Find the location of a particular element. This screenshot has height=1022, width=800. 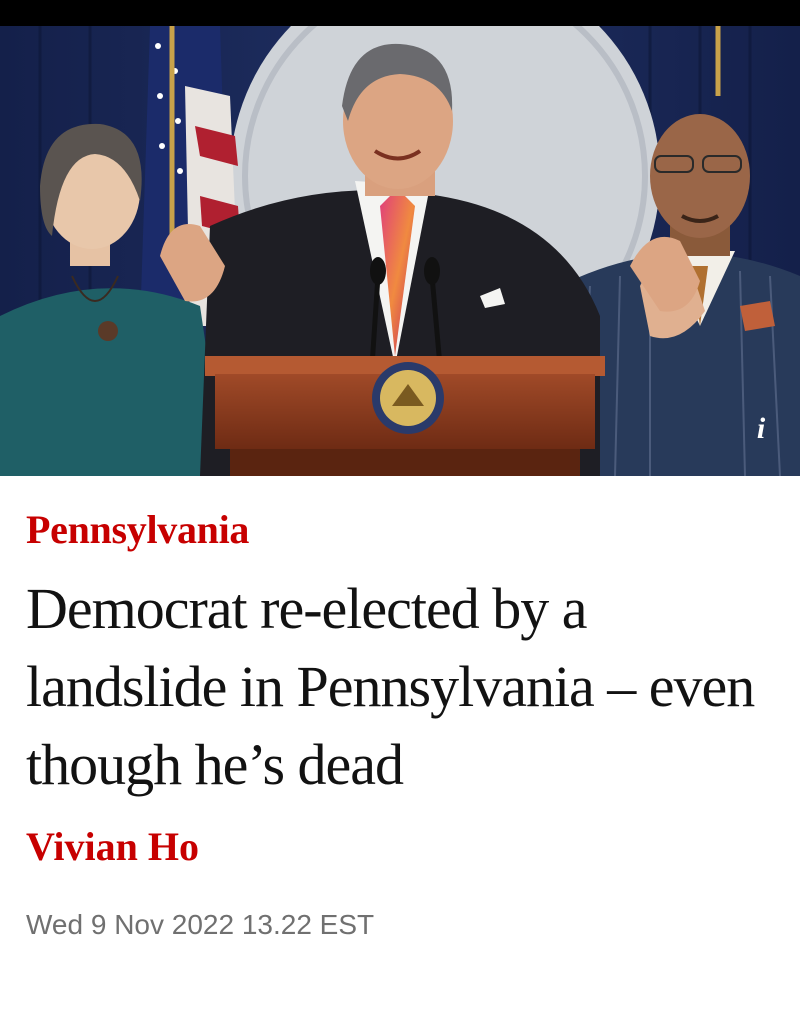

info-icon: i is located at coordinates (761, 429).